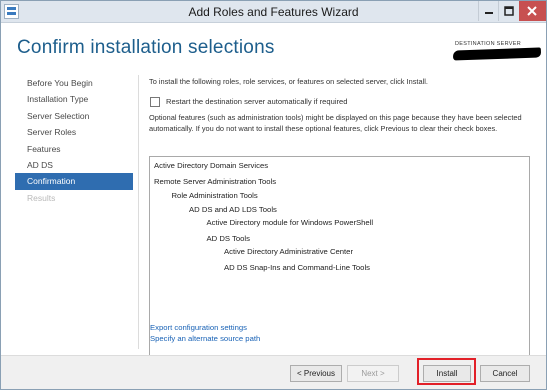 The width and height of the screenshot is (547, 390). Describe the element at coordinates (373, 373) in the screenshot. I see `next-button: Next >` at that location.